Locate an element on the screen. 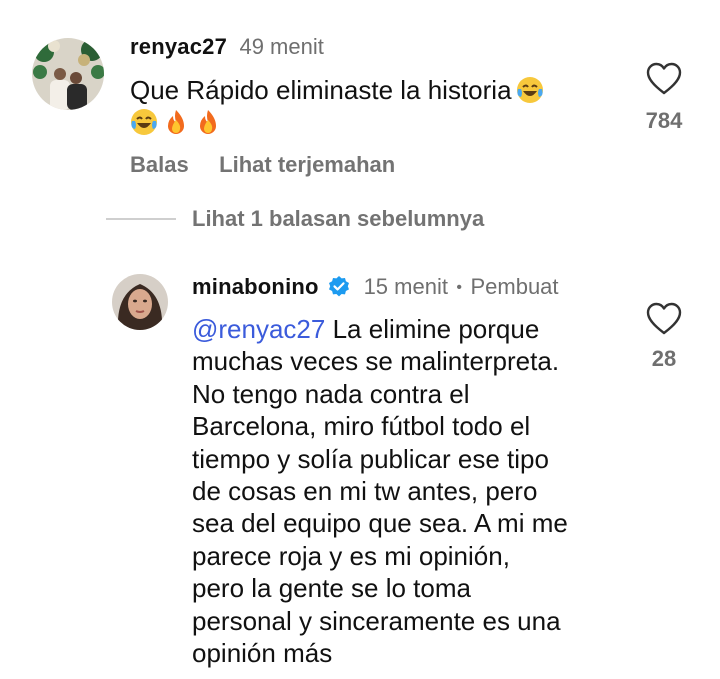 Image resolution: width=720 pixels, height=679 pixels. reply-text-line: pero la gente se lo toma is located at coordinates (331, 588).